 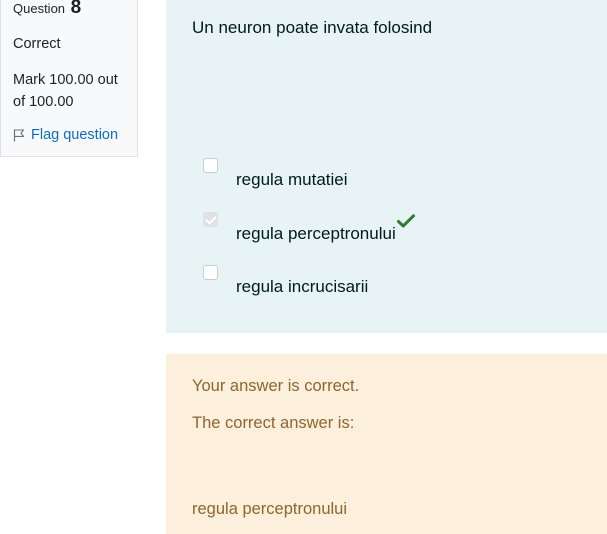 I want to click on question-grade: Mark 100.00 out of 100.00, so click(x=65, y=91).